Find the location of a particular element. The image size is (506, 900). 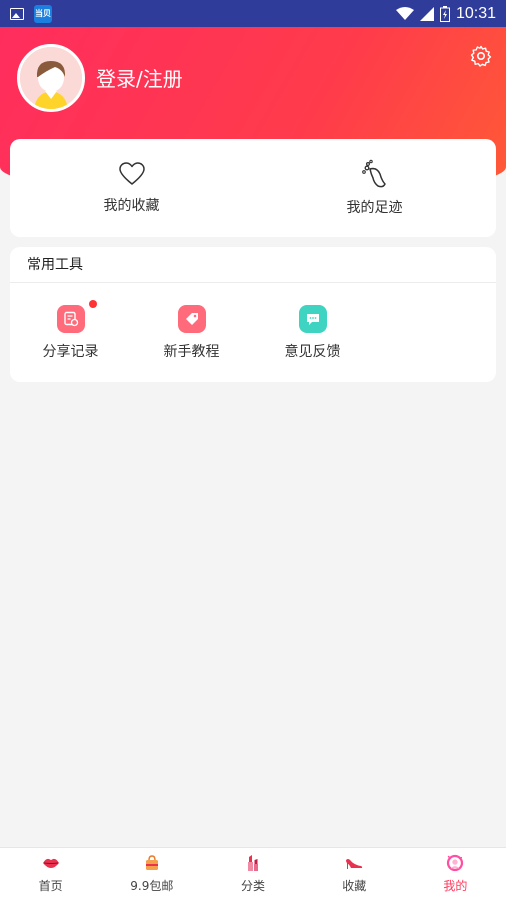

my-footprints-button: 我的足迹 is located at coordinates (374, 188).